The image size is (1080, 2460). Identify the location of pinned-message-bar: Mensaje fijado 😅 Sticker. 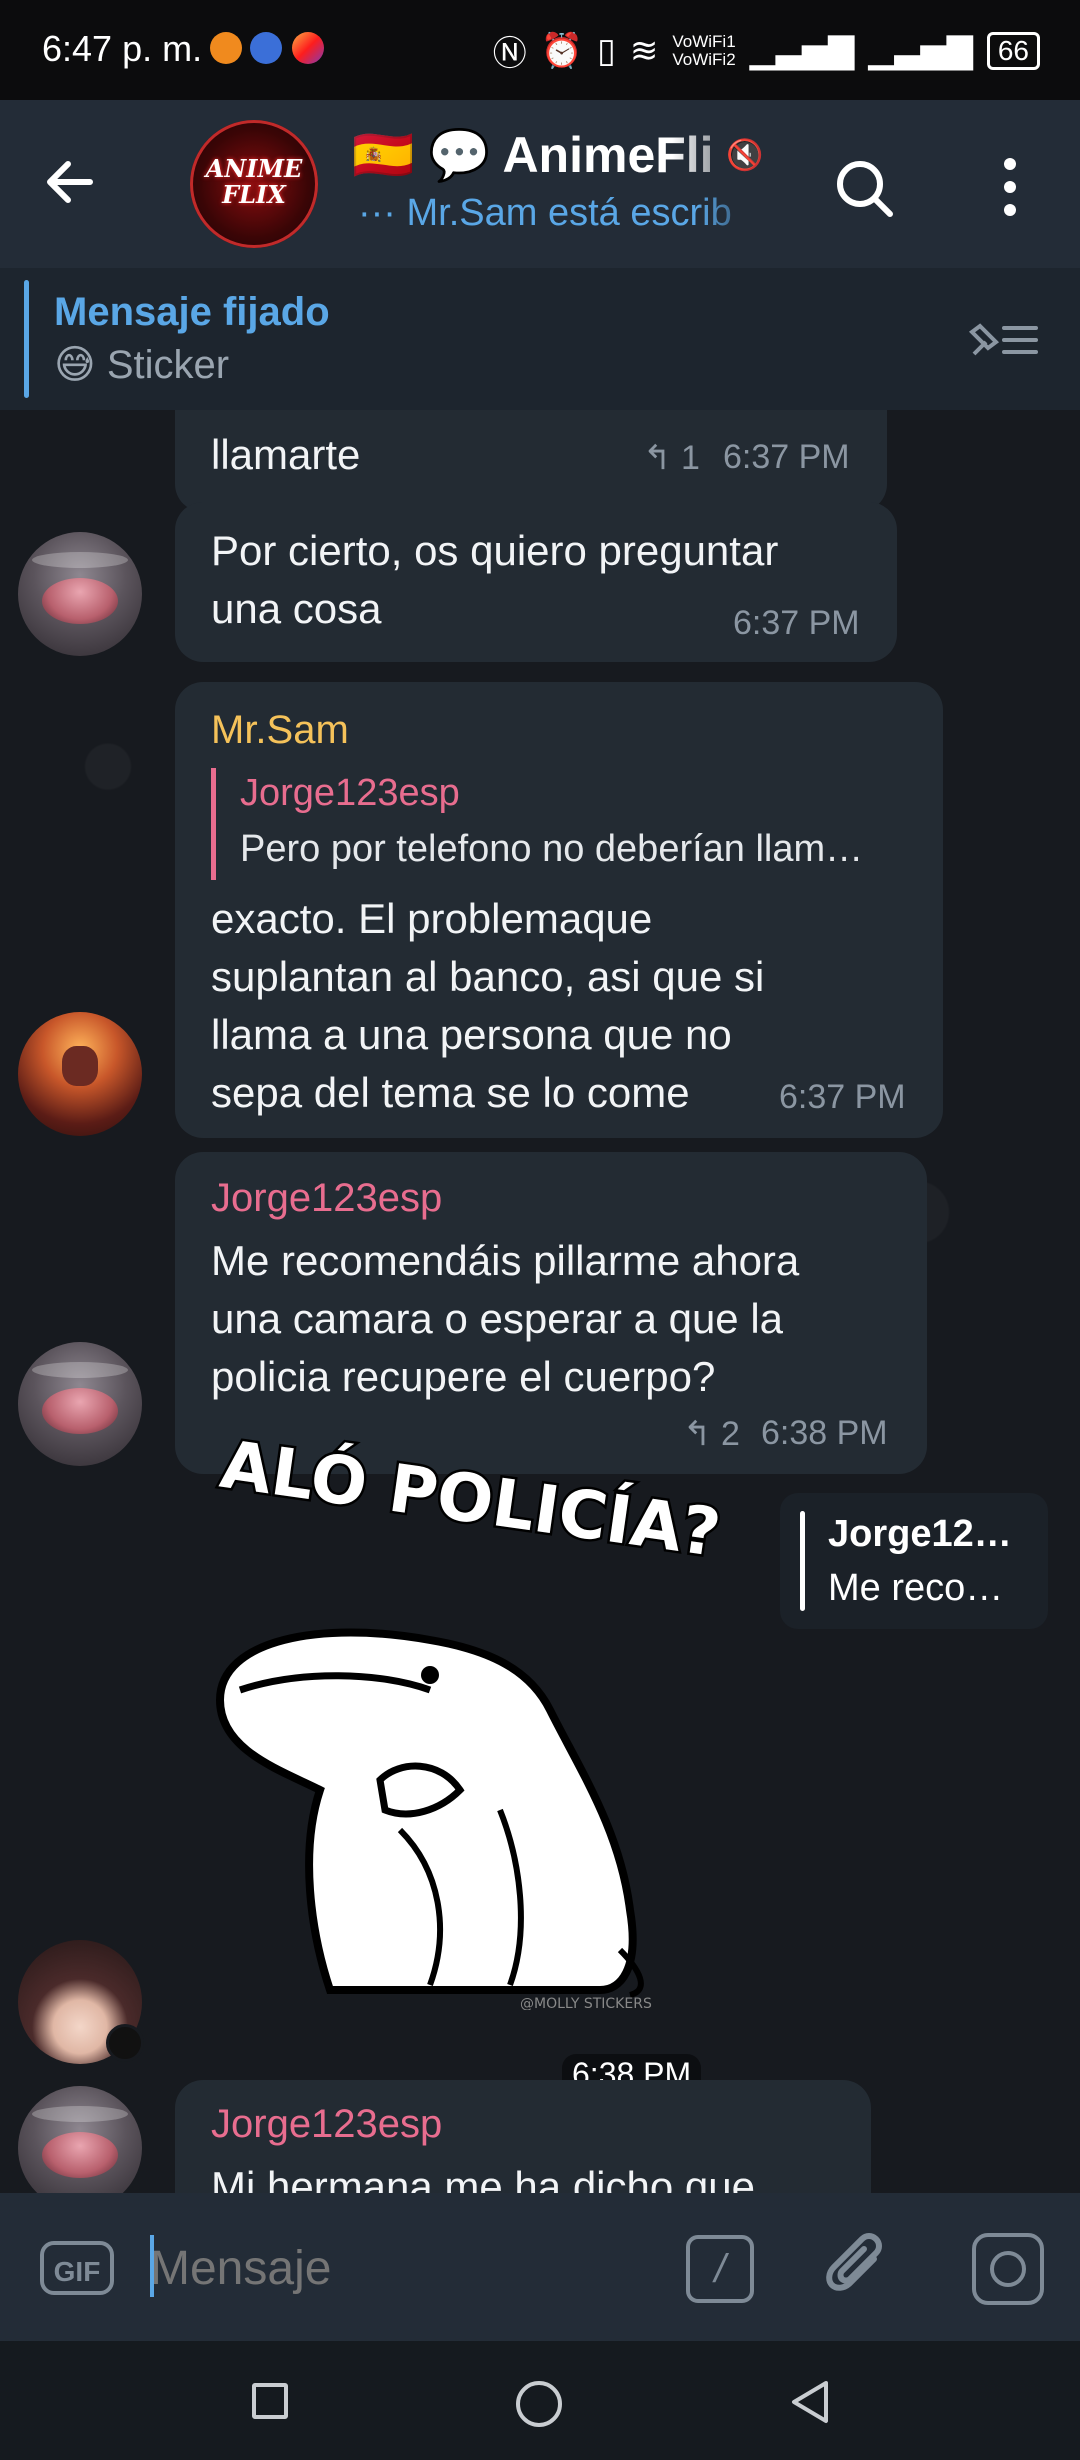
(540, 339).